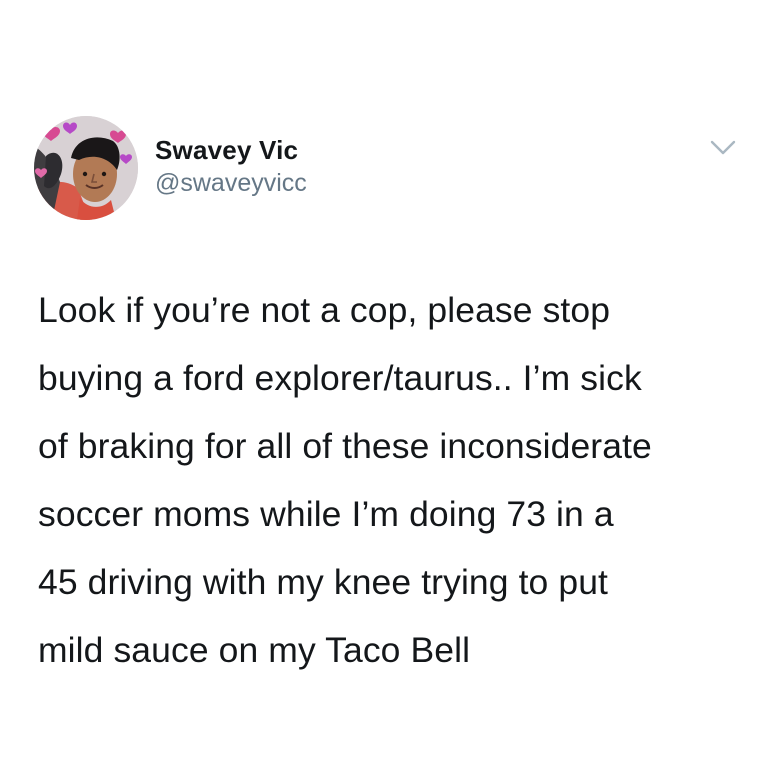 The width and height of the screenshot is (768, 768). I want to click on tweet-header: Swavey Vic @swaveyvicc, so click(387, 172).